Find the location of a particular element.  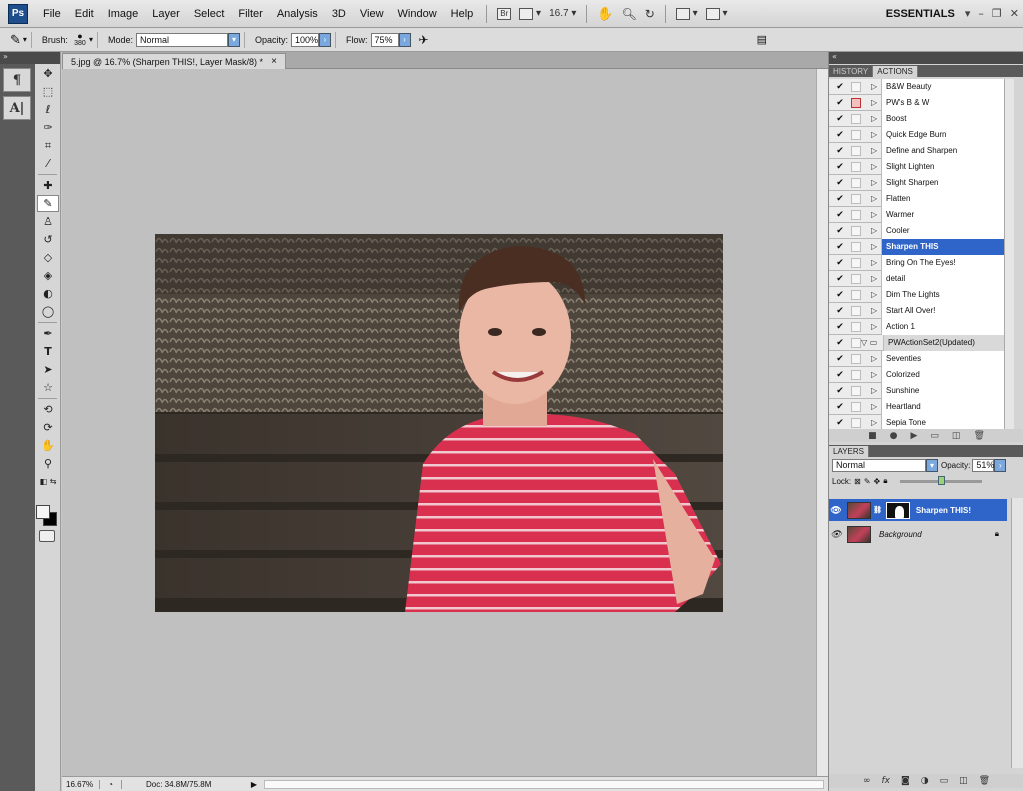

lasso-tool-icon: ℓ is located at coordinates (48, 109).